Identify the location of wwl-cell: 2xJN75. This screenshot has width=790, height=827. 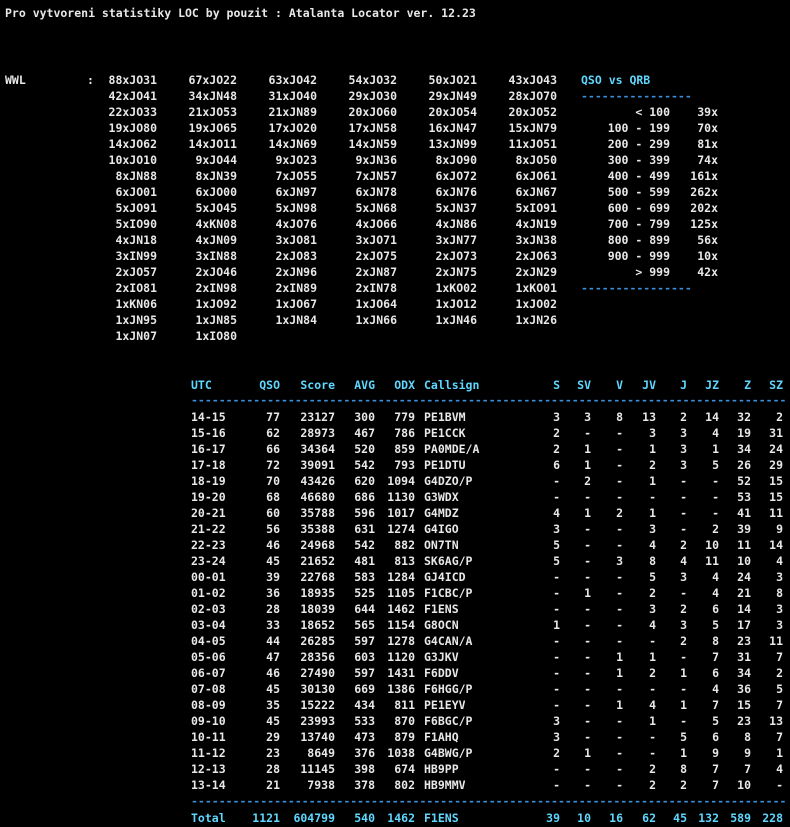
(456, 272).